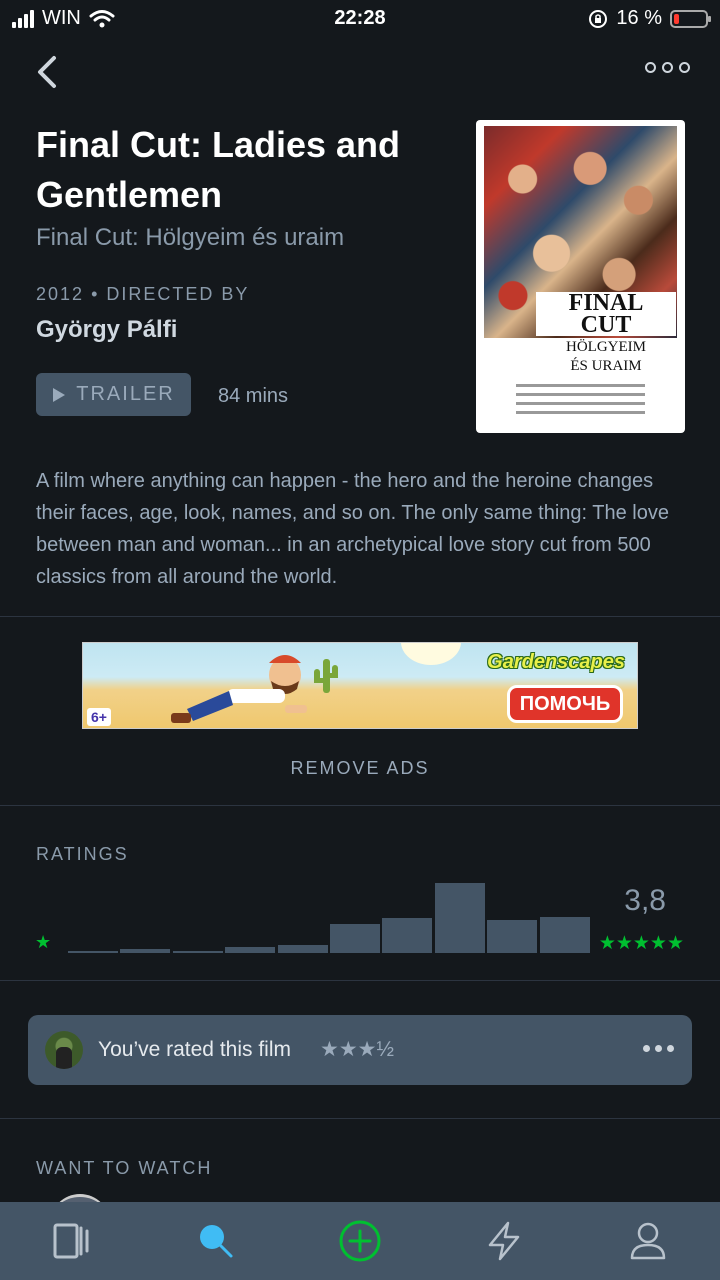 The height and width of the screenshot is (1280, 720). I want to click on films-icon, so click(71, 1241).